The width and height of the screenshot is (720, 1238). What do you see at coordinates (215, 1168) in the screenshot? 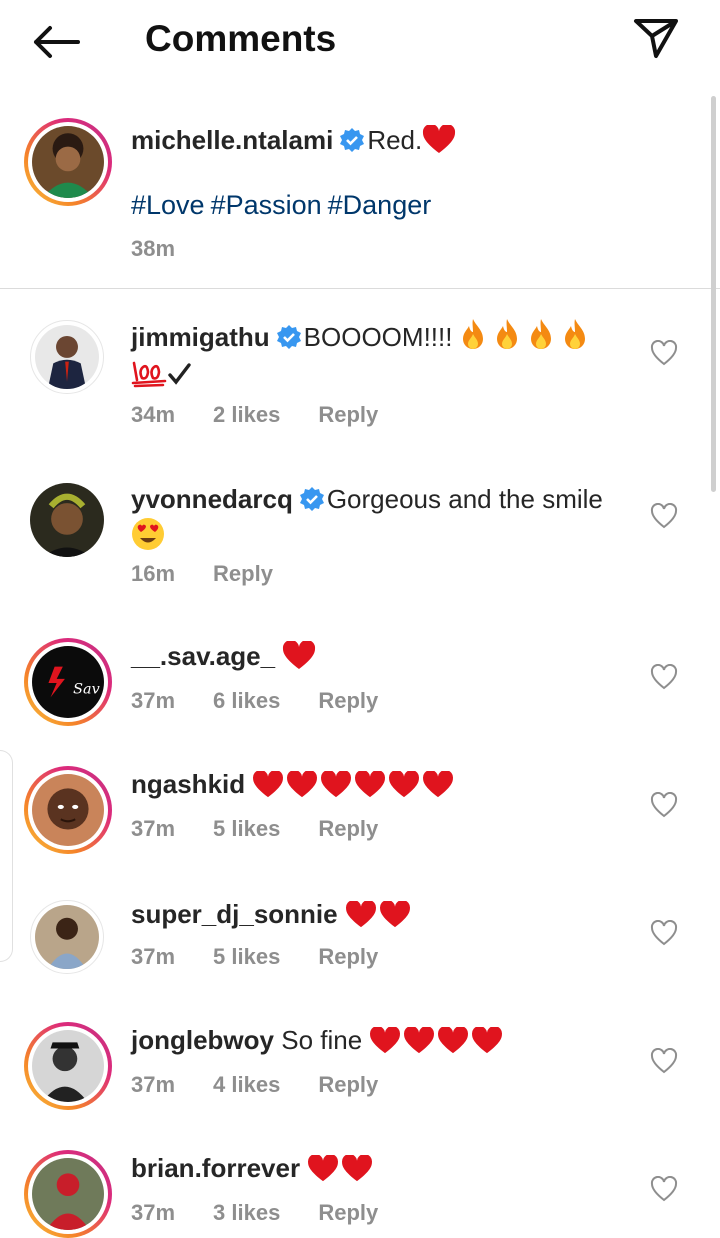
I see `comment-username: brian.forrever` at bounding box center [215, 1168].